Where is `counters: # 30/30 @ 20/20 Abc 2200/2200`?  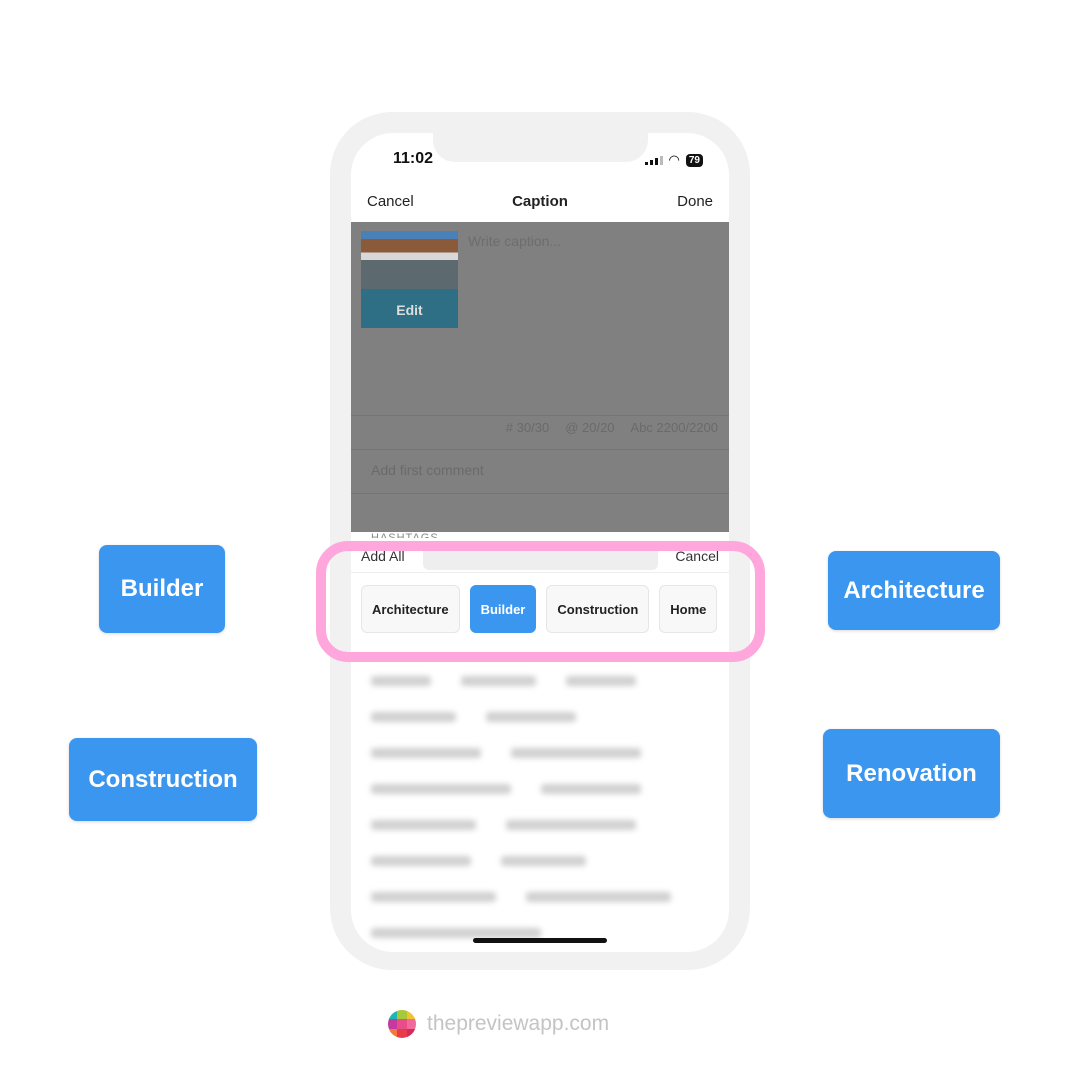
counters: # 30/30 @ 20/20 Abc 2200/2200 is located at coordinates (612, 427).